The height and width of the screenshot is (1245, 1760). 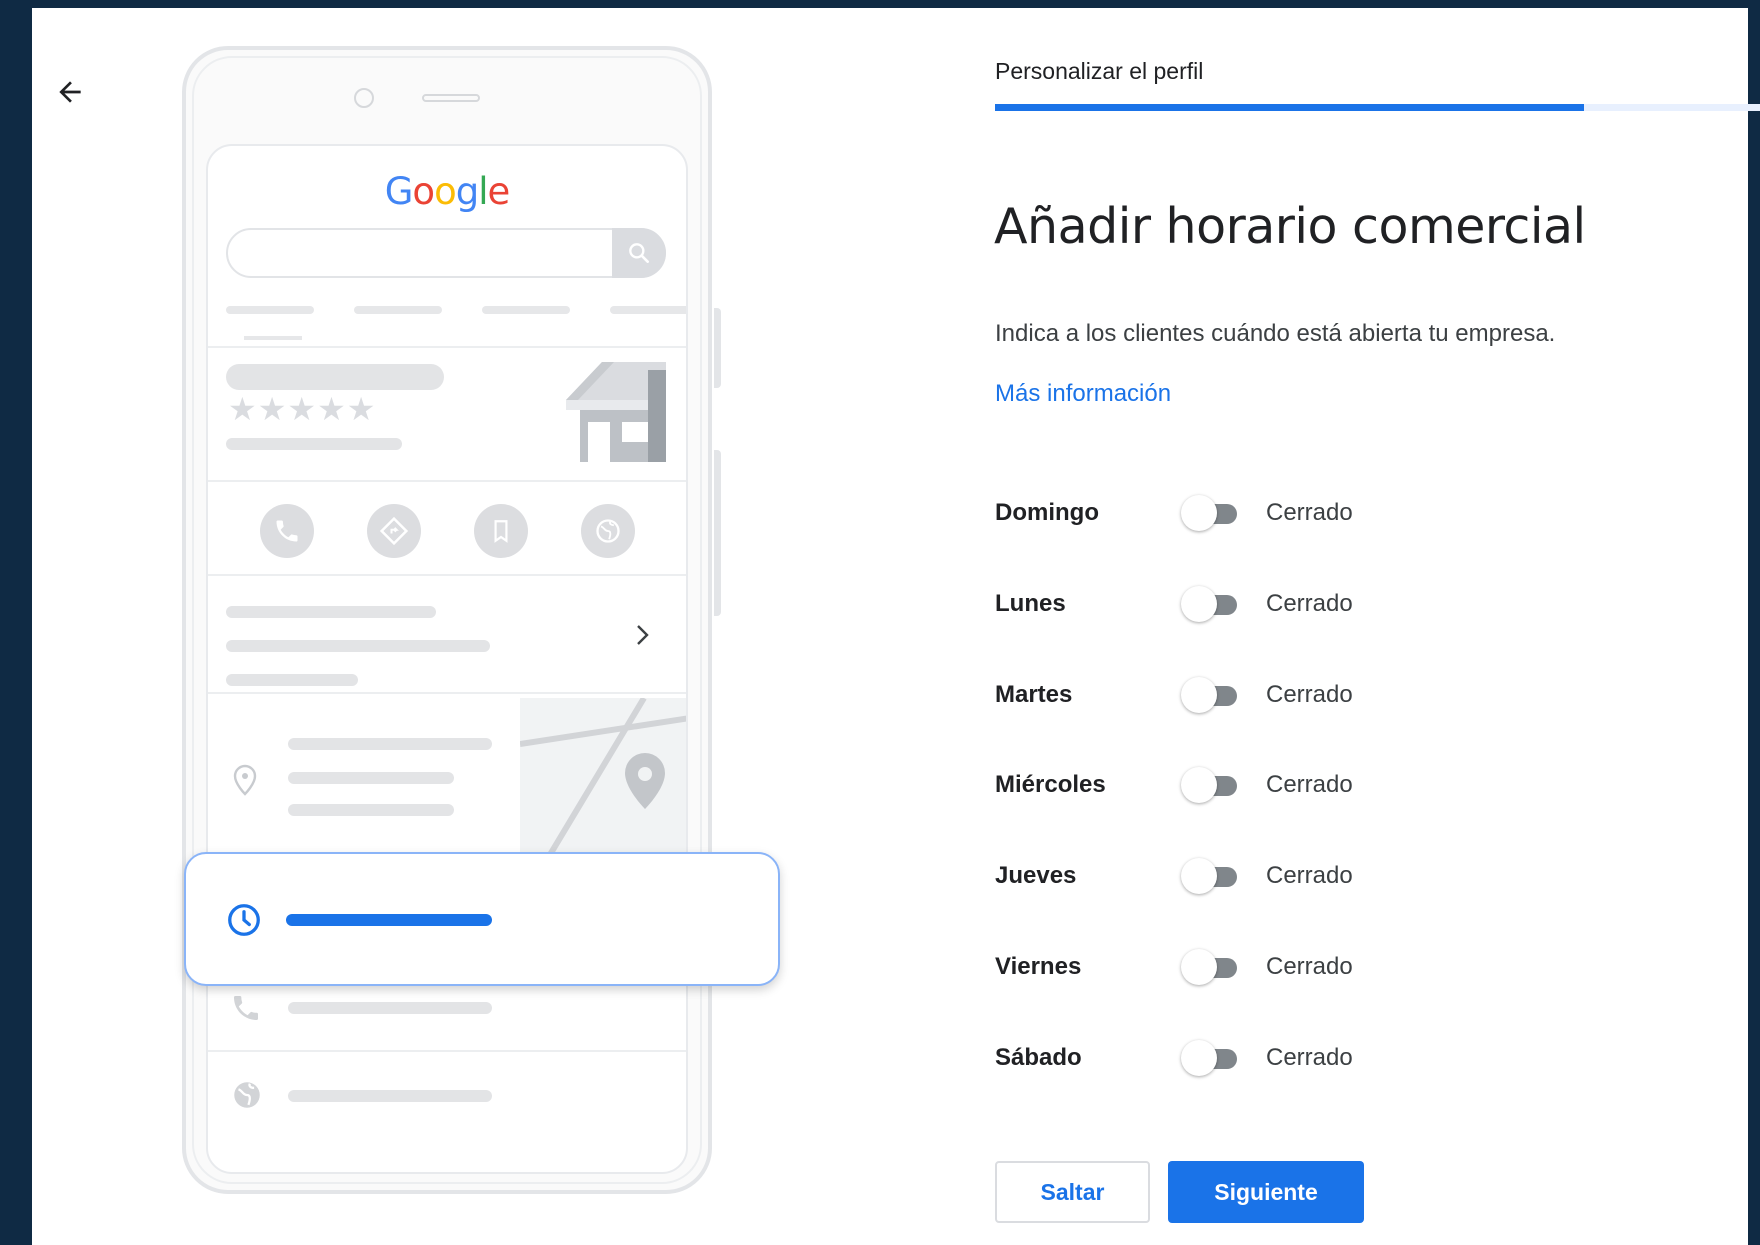 I want to click on day-row-wednesday: Miércoles Cerrado, so click(x=1205, y=785).